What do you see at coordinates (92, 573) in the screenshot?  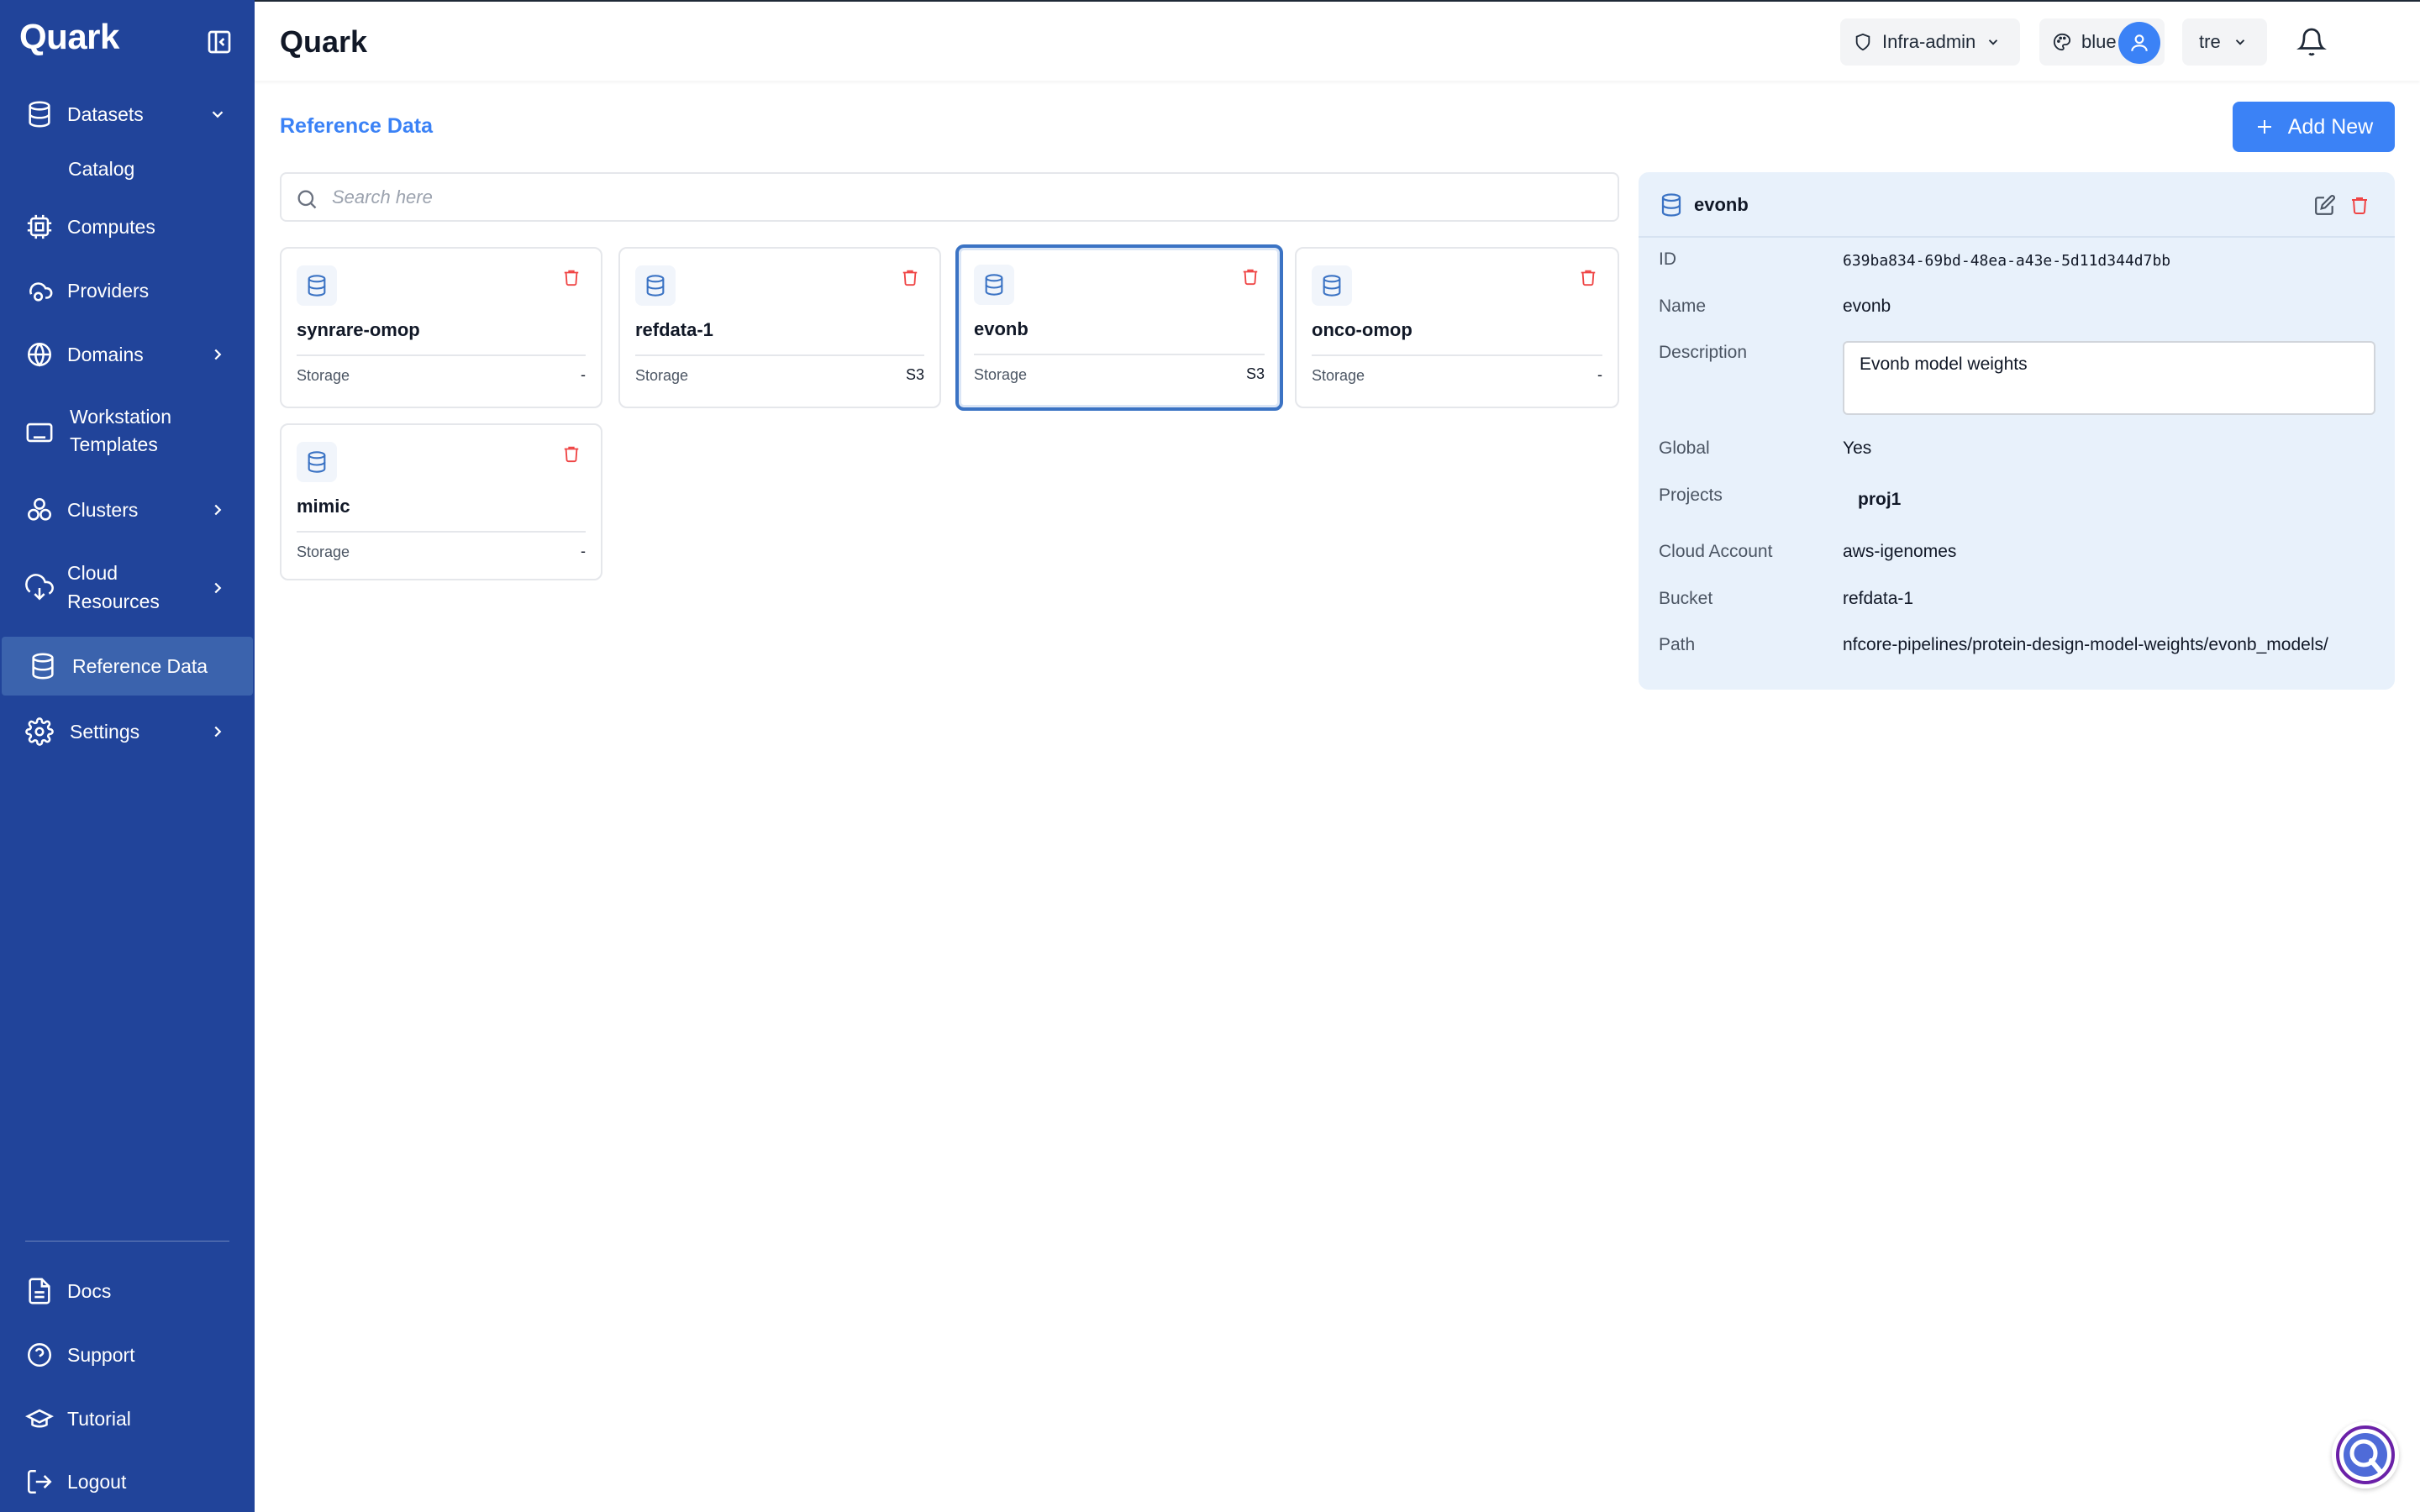 I see `sidebar-item-label: Cloud` at bounding box center [92, 573].